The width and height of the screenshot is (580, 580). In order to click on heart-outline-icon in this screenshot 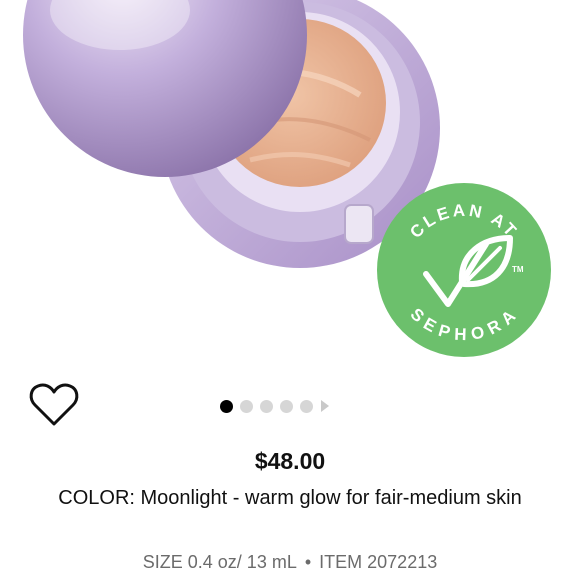, I will do `click(54, 404)`.